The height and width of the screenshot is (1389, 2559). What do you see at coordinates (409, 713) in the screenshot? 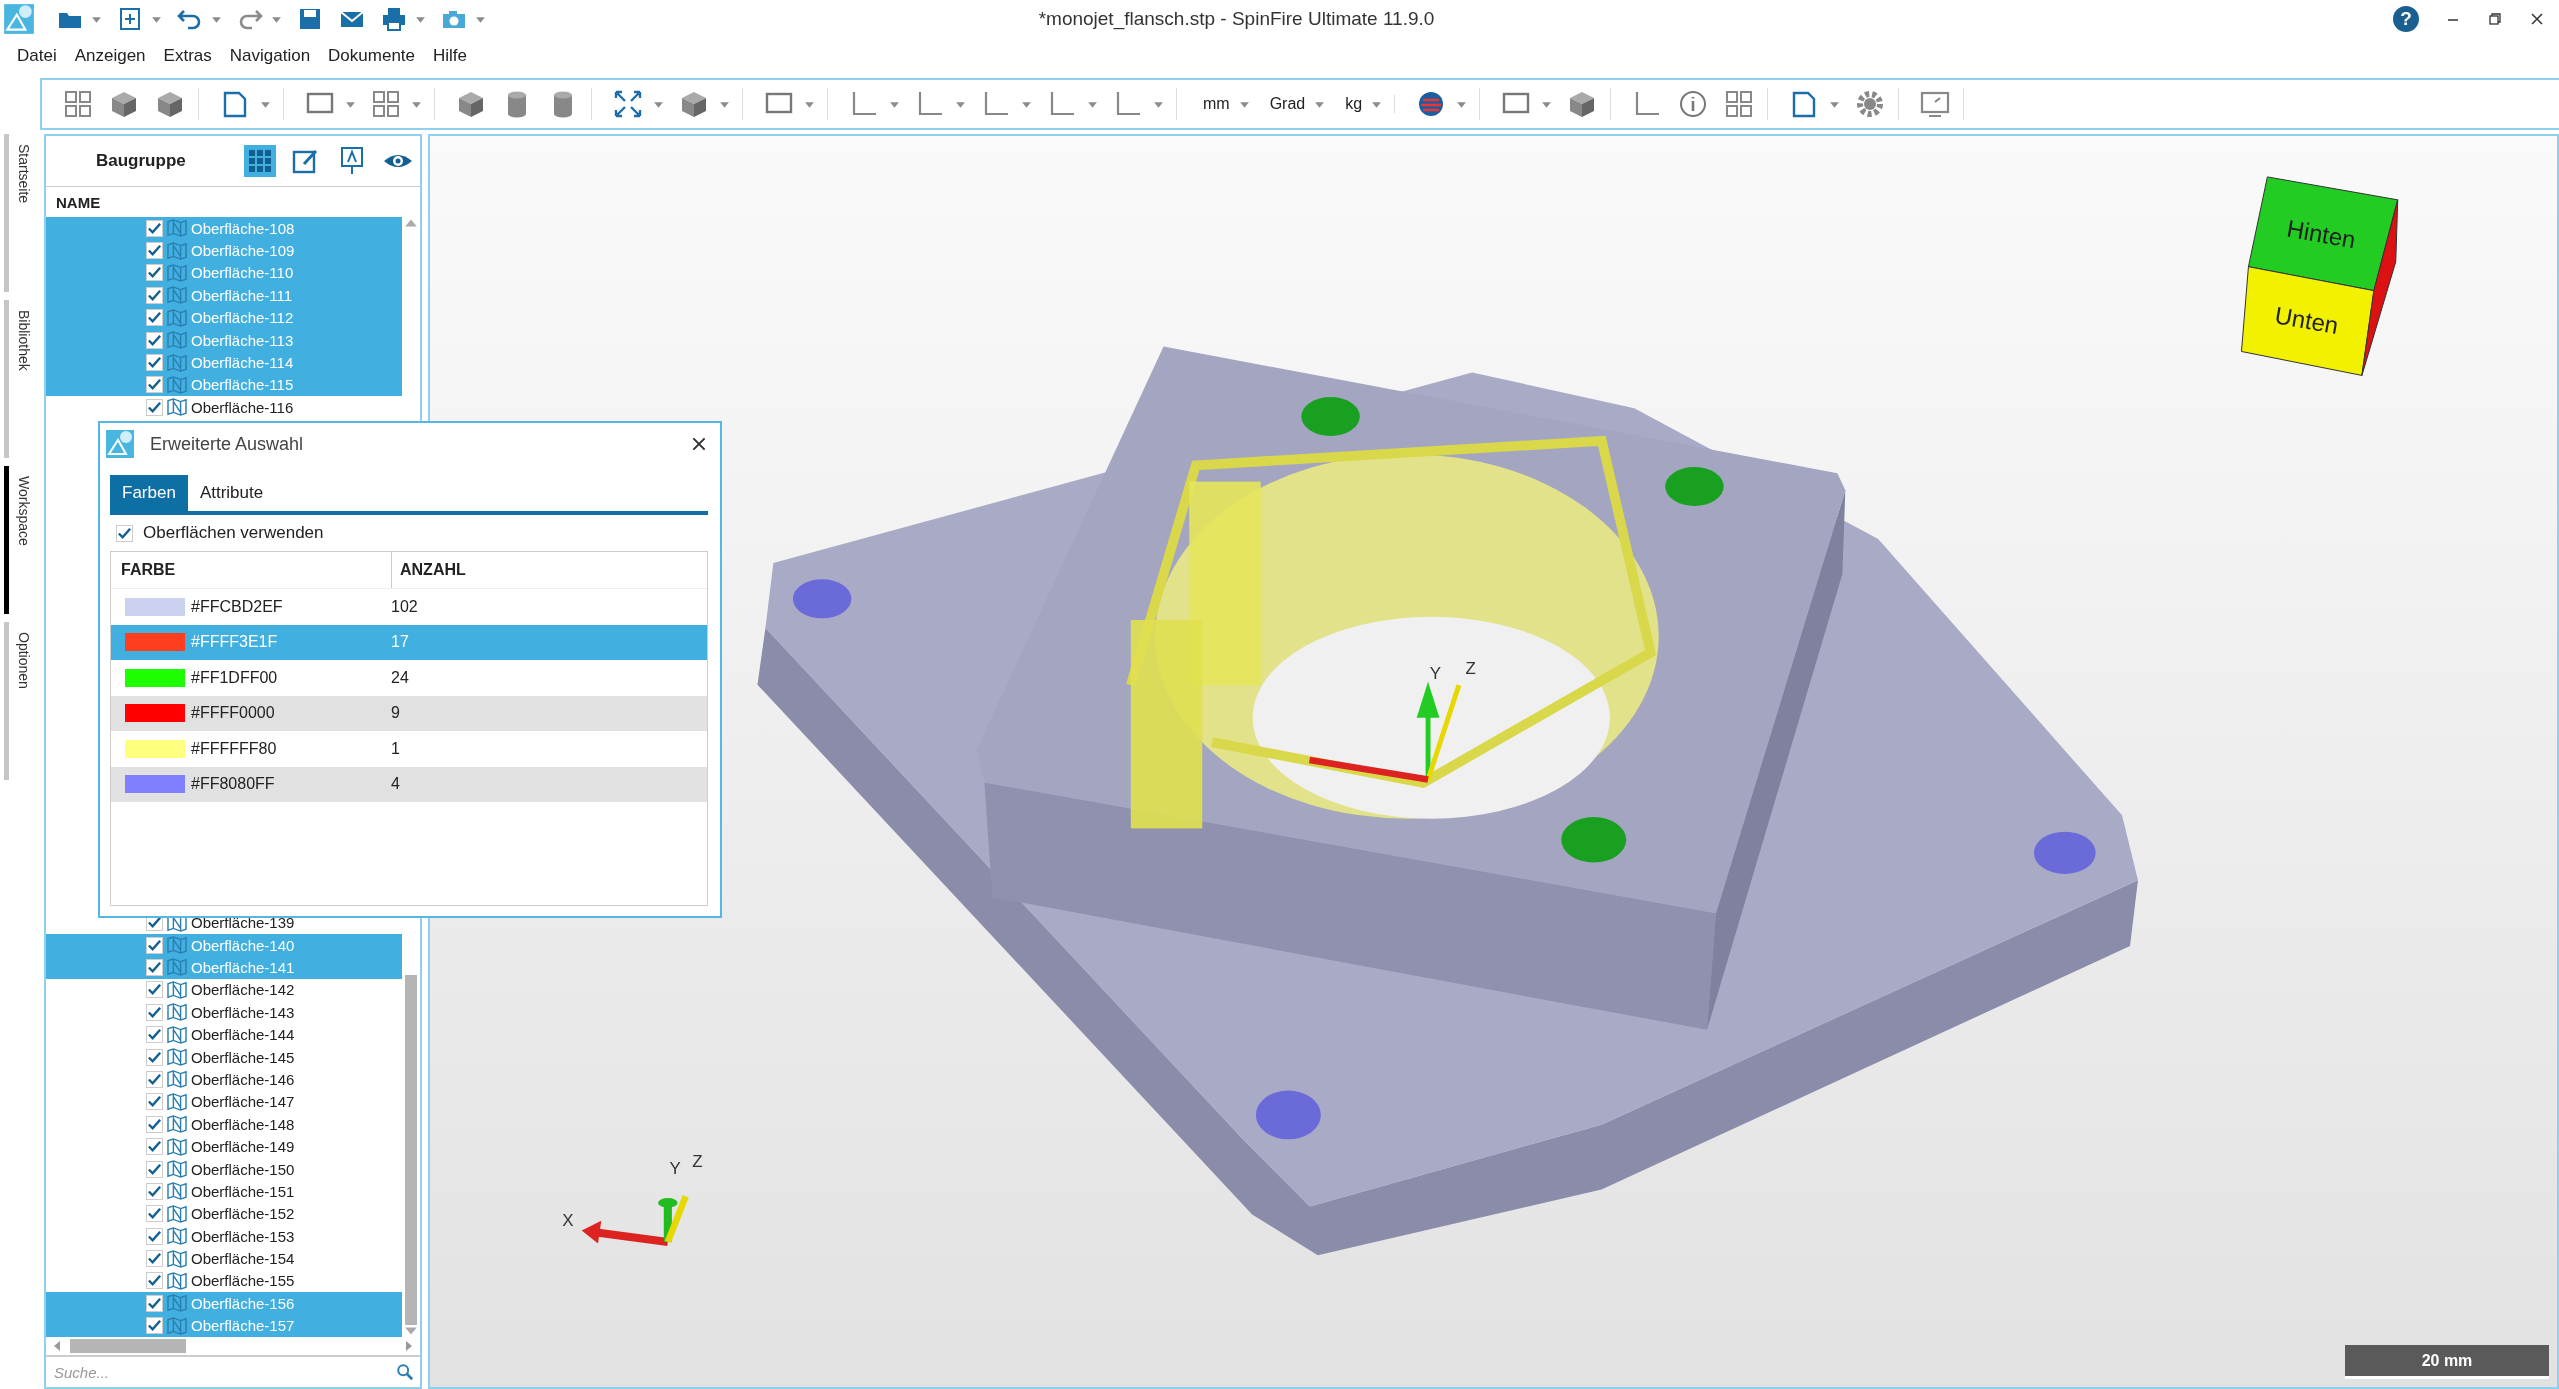
I see `table-row: #FFFF0000 9` at bounding box center [409, 713].